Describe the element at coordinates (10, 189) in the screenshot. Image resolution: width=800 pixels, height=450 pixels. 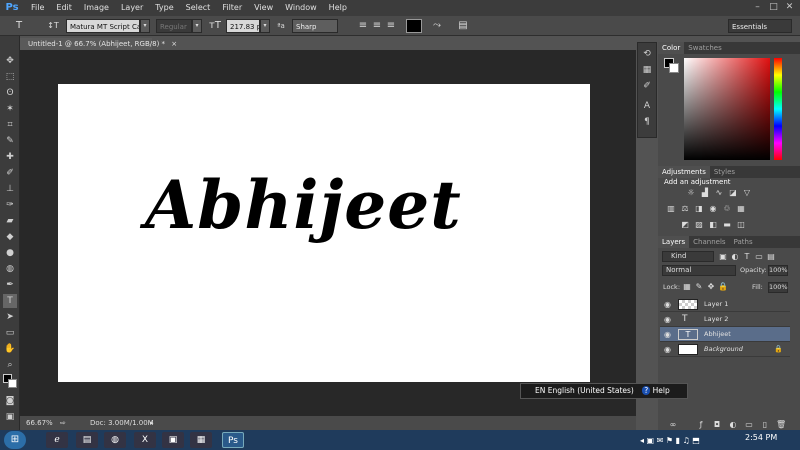
I see `clone-stamp-icon: ⊥` at that location.